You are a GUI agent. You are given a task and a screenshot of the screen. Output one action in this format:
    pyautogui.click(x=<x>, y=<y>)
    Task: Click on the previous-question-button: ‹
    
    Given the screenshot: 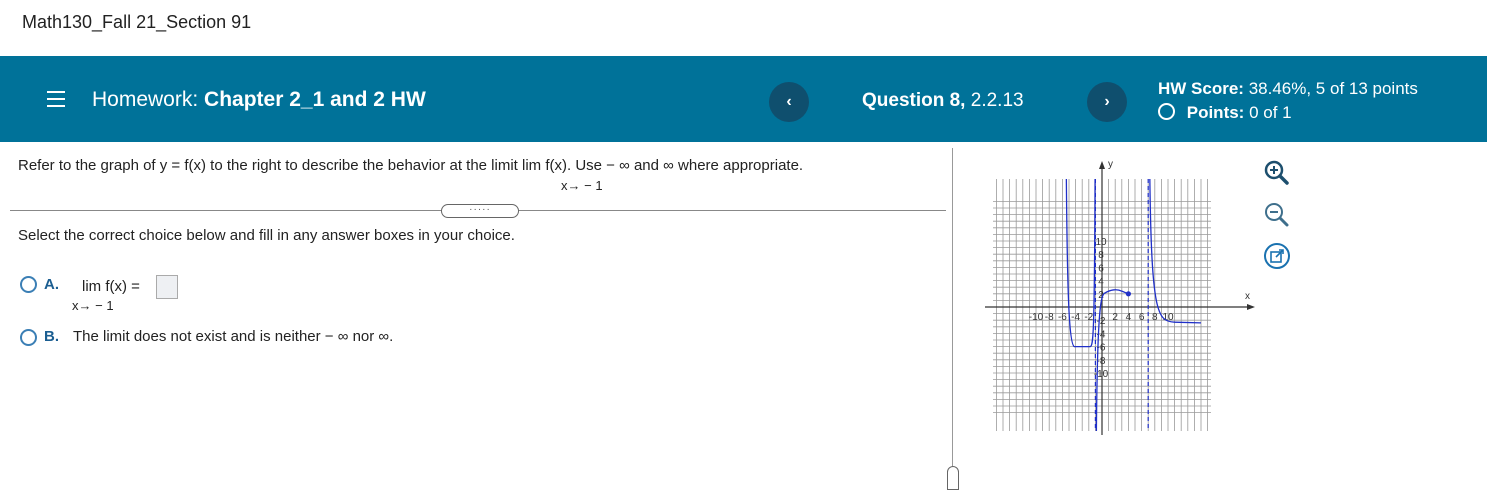 What is the action you would take?
    pyautogui.click(x=789, y=102)
    